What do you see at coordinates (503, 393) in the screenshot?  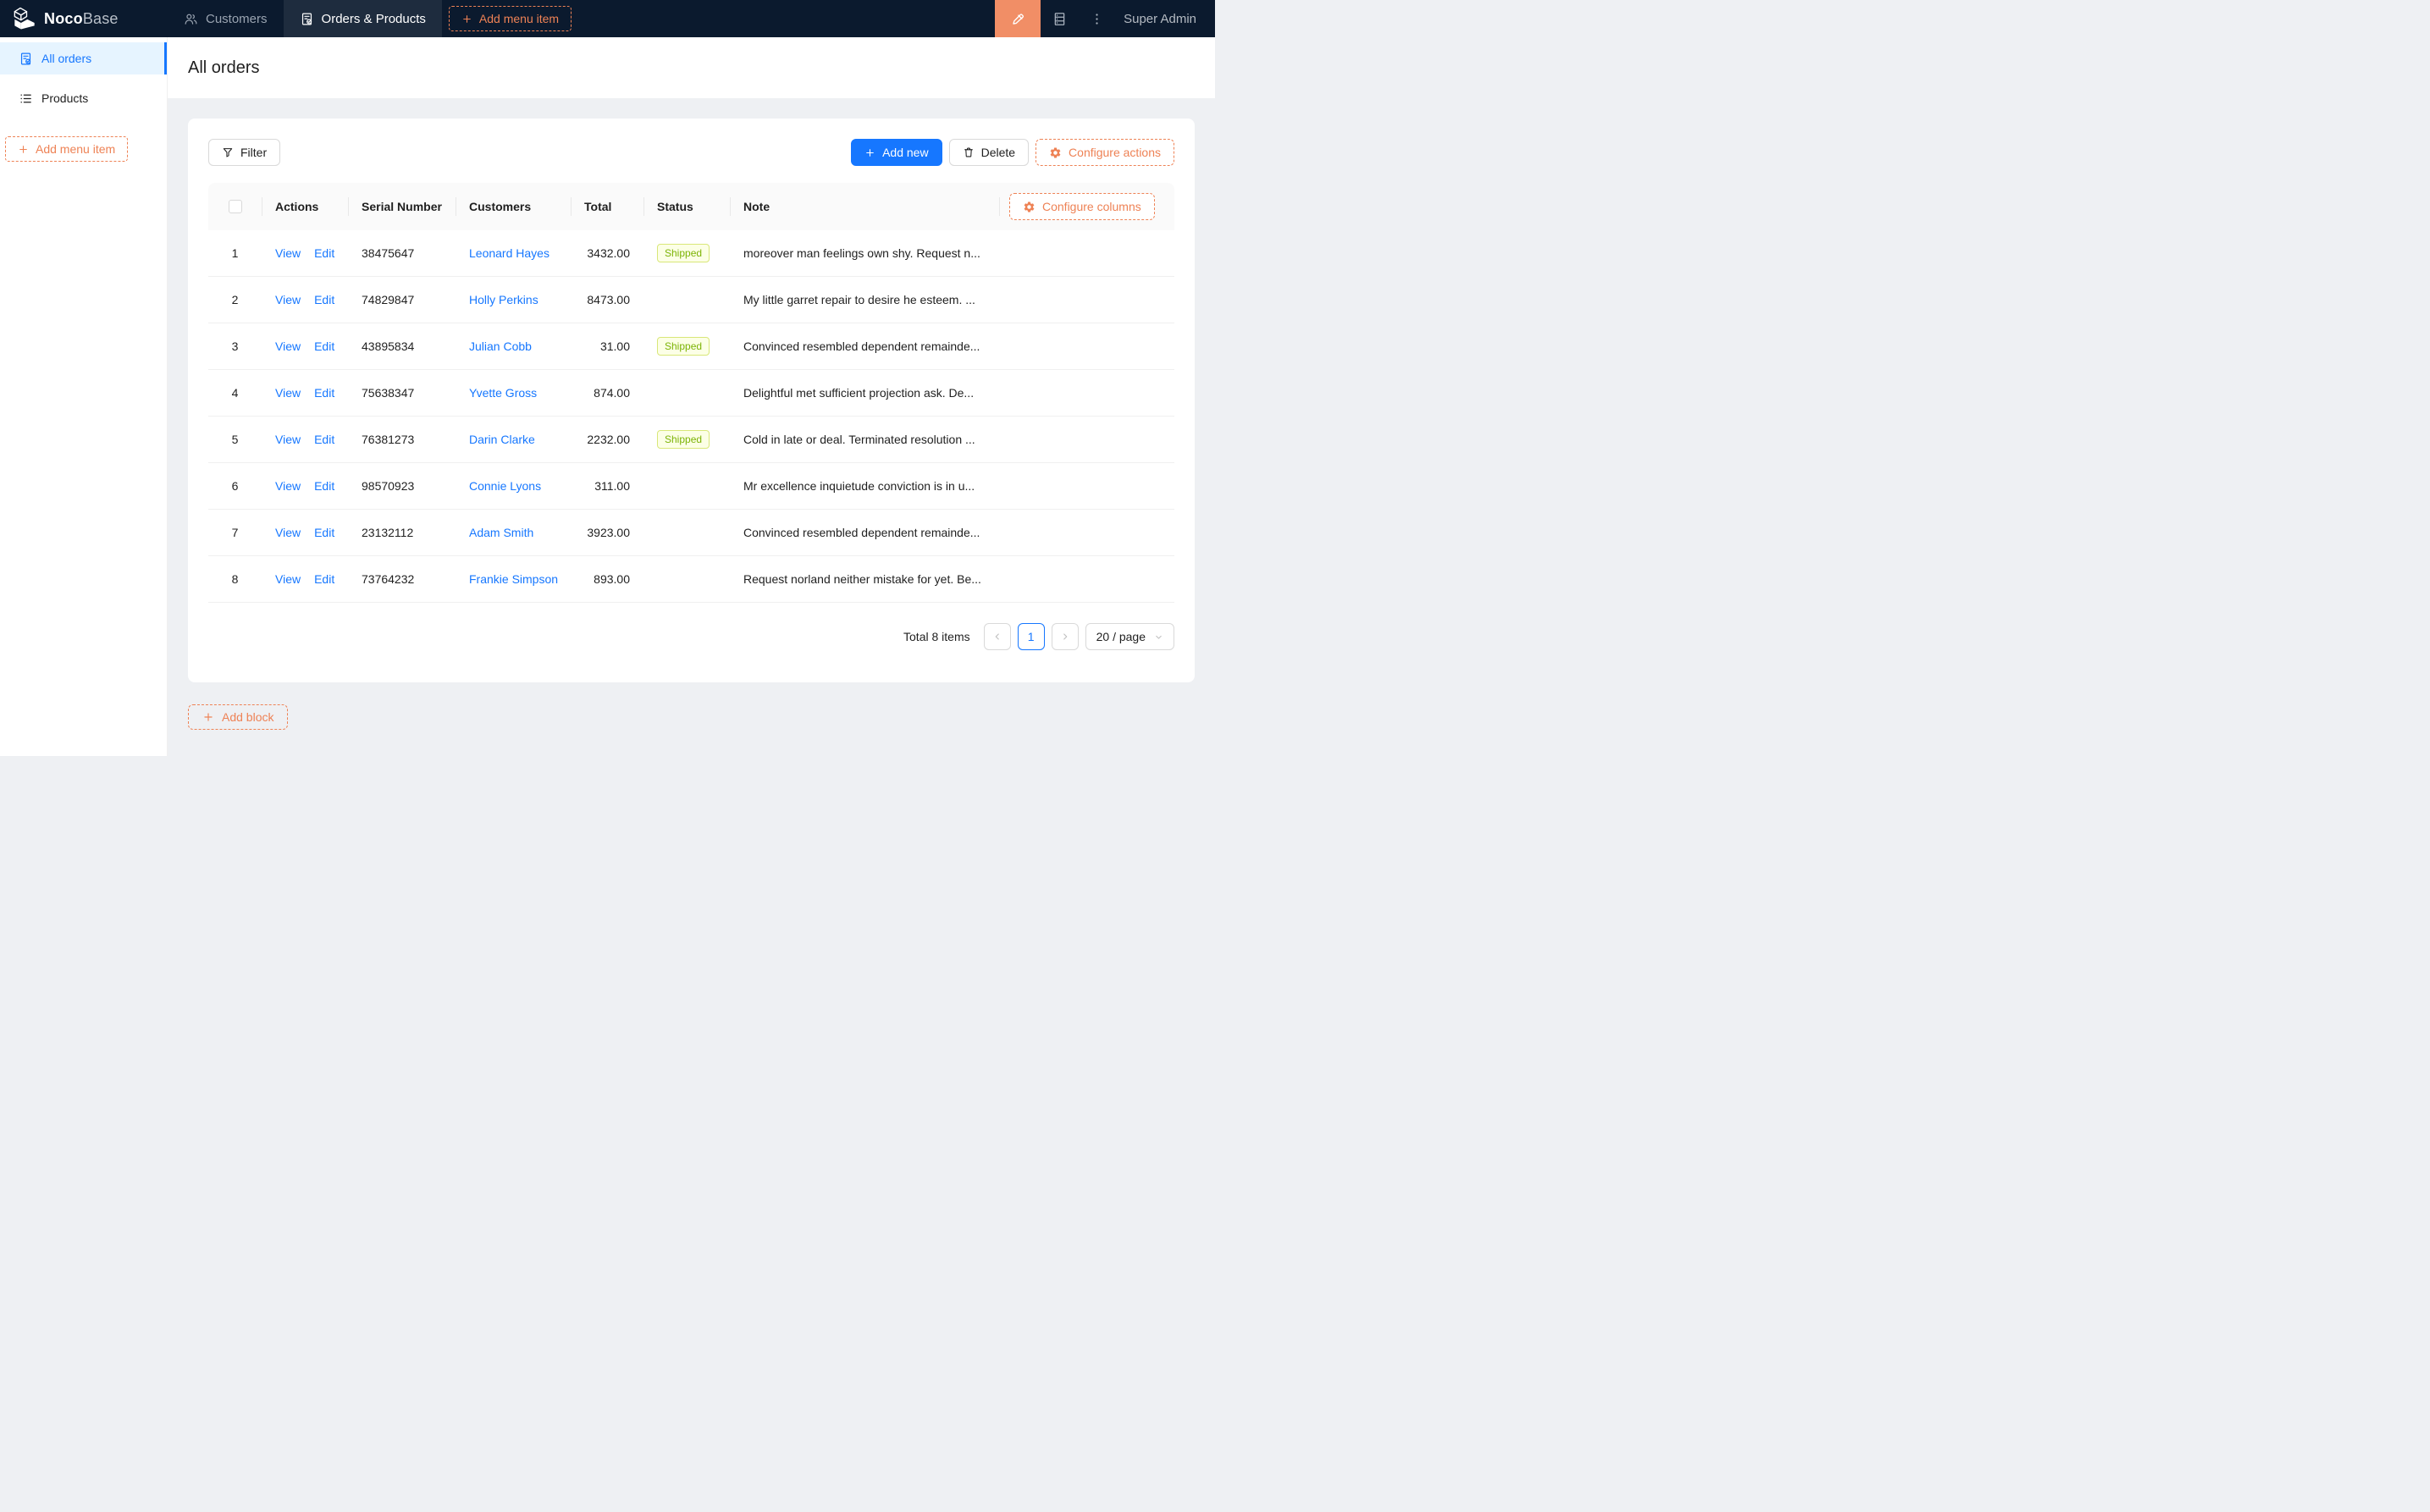 I see `customer-link: Yvette Gross` at bounding box center [503, 393].